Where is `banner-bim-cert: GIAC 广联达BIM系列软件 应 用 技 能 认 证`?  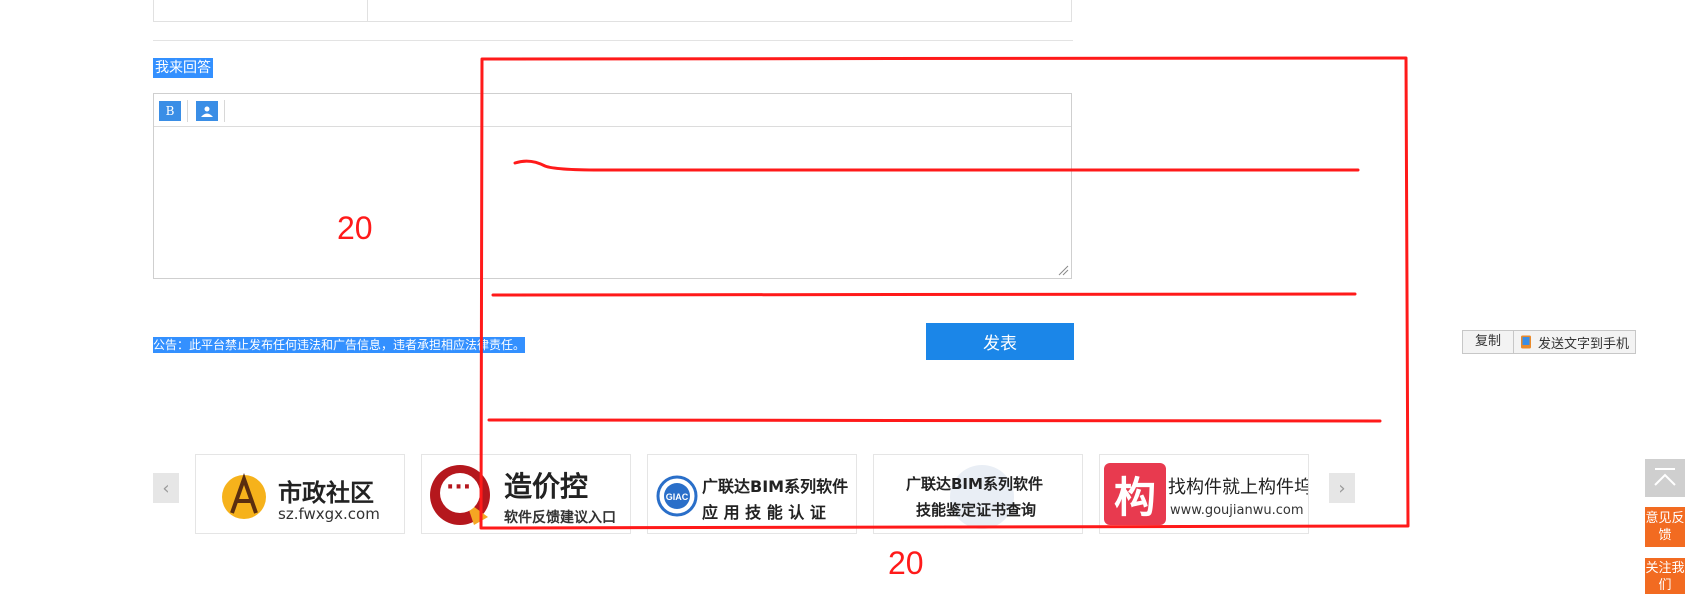
banner-bim-cert: GIAC 广联达BIM系列软件 应 用 技 能 认 证 is located at coordinates (752, 494).